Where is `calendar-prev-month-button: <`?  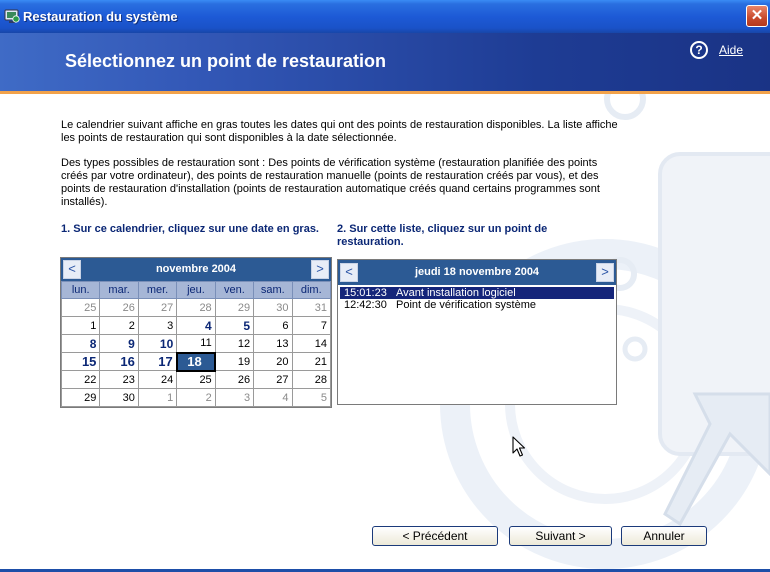 calendar-prev-month-button: < is located at coordinates (72, 269).